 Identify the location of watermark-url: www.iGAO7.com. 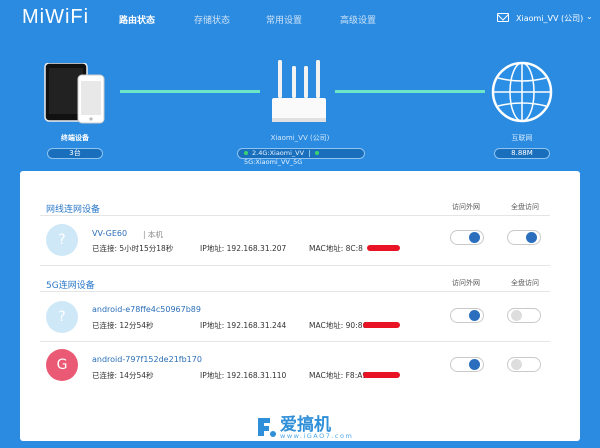
(317, 436).